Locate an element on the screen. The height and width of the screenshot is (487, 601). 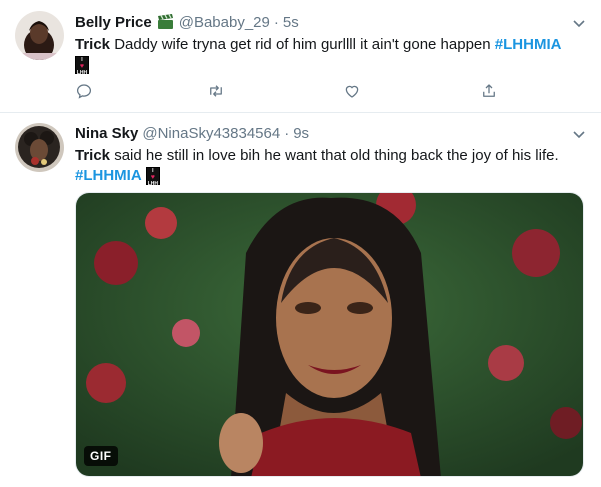
clapper-board-icon is located at coordinates (166, 22).